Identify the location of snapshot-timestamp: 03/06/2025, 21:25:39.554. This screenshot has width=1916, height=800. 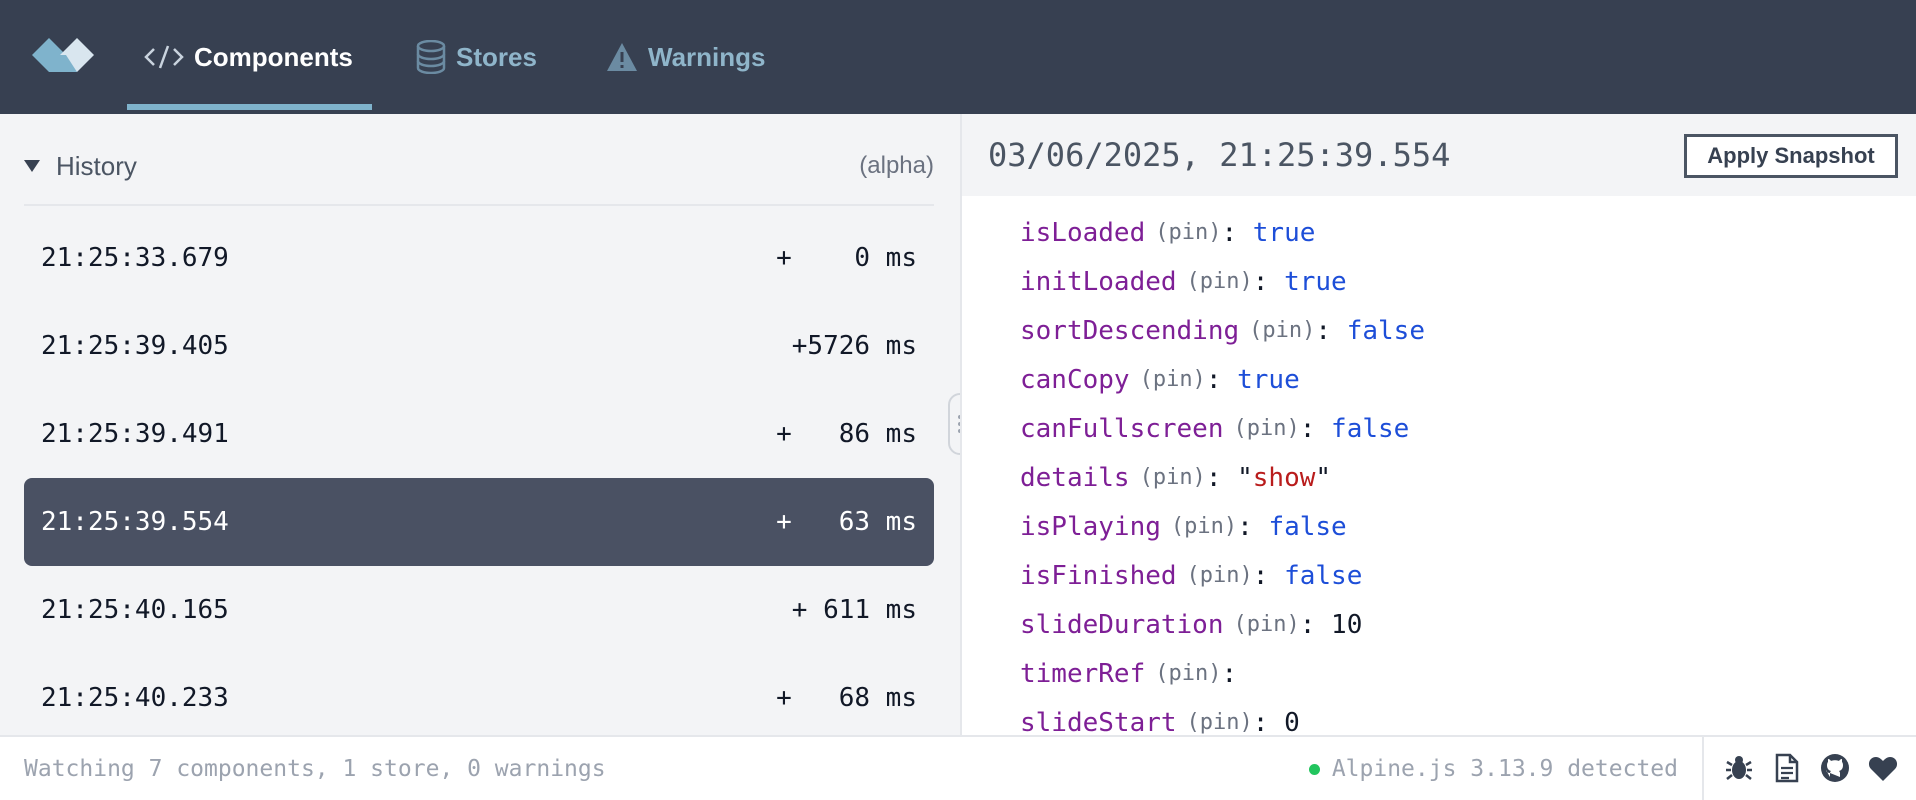
(1219, 155).